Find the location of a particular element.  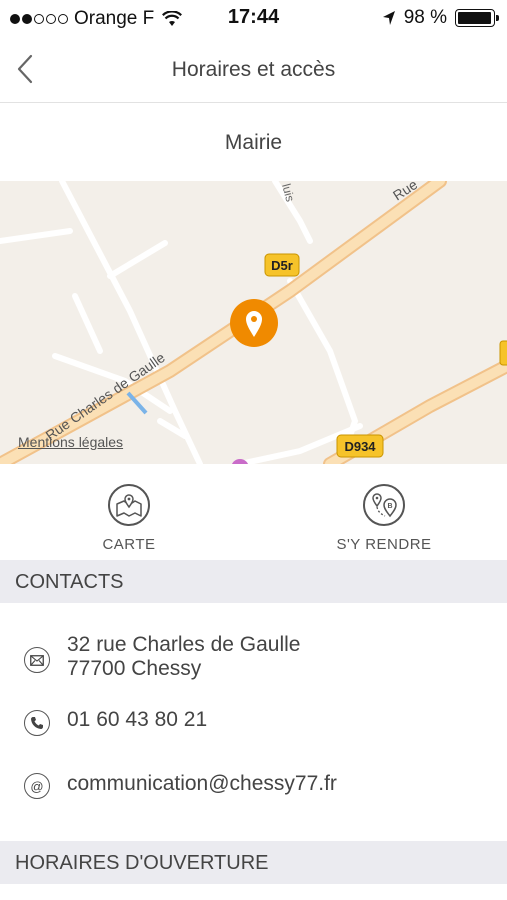

battery-fill is located at coordinates (475, 18).